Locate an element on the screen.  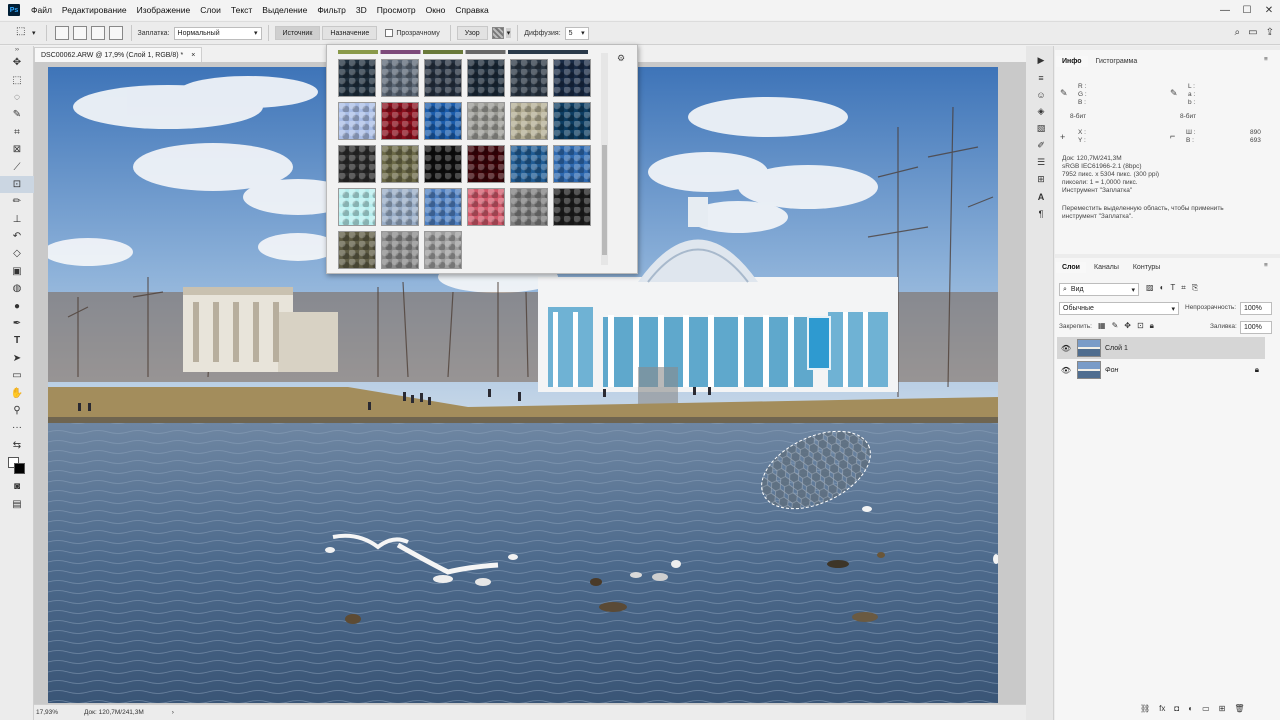
collapse-icon: ›› is located at coordinates (17, 50).